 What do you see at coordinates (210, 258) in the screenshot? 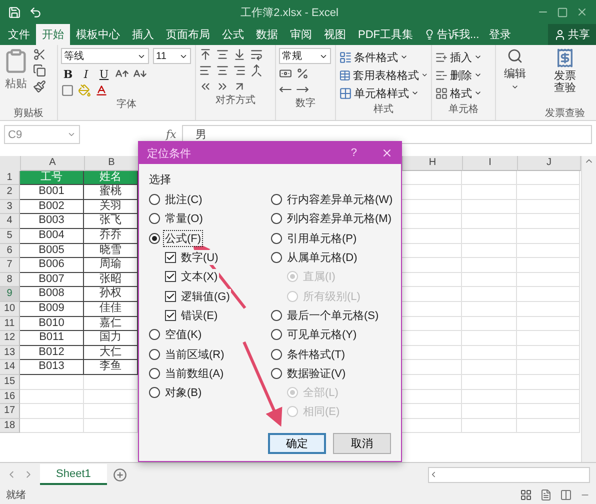
I see `checkbox-option: 数字(U)` at bounding box center [210, 258].